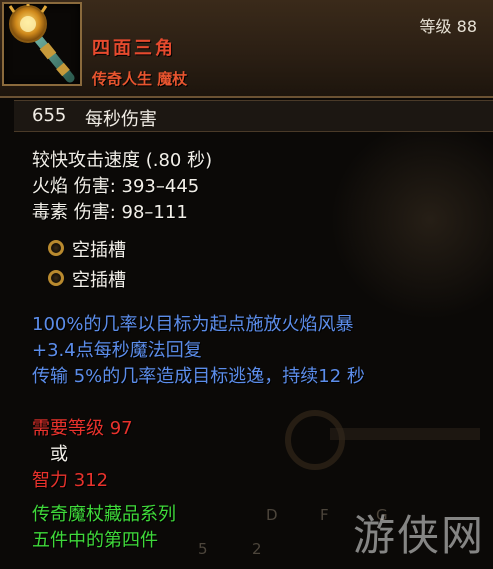 The height and width of the screenshot is (569, 493). What do you see at coordinates (198, 376) in the screenshot?
I see `magic-affix: 传输 5%的几率造成目标逃逸，持续12 秒` at bounding box center [198, 376].